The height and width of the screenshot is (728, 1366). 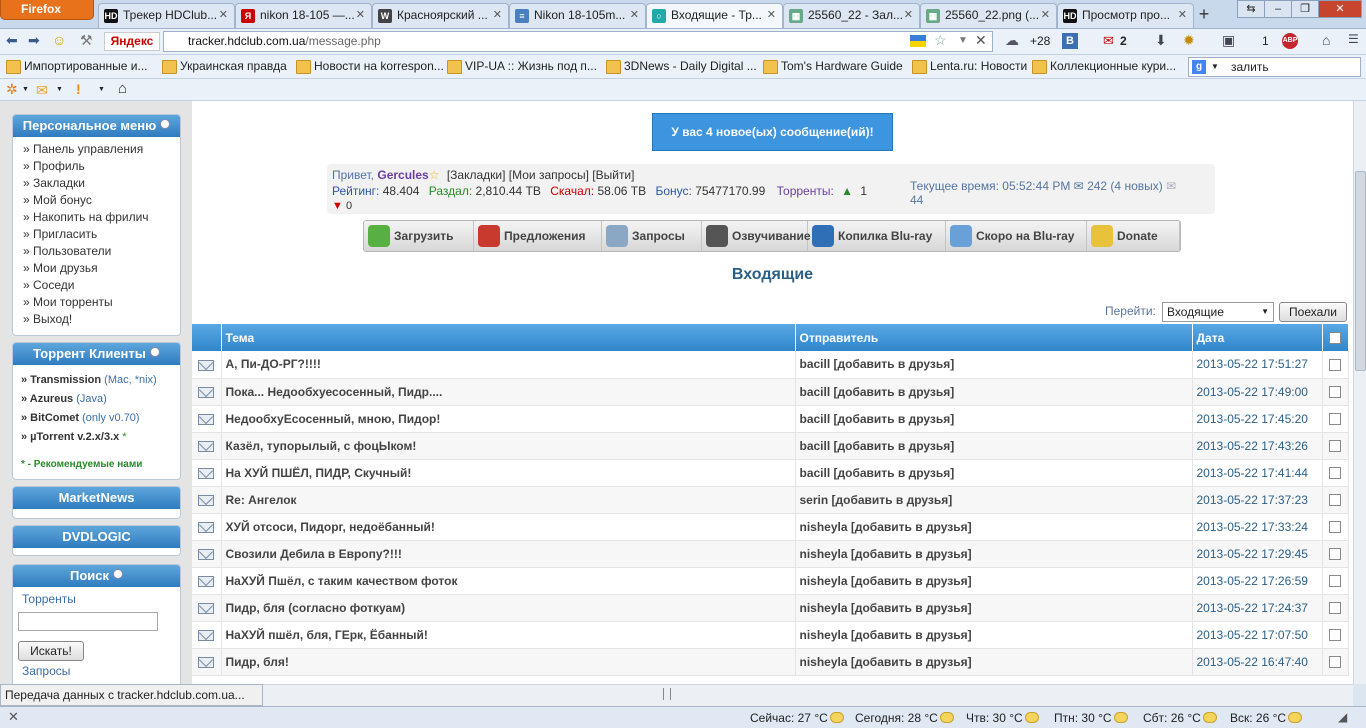 I want to click on forward-icon: ➡, so click(x=34, y=40).